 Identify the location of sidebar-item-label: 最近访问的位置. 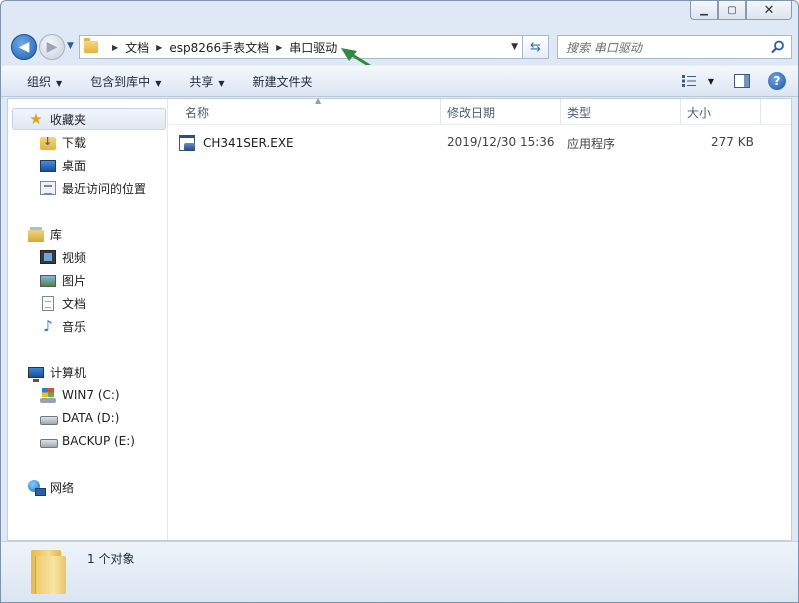
(104, 188).